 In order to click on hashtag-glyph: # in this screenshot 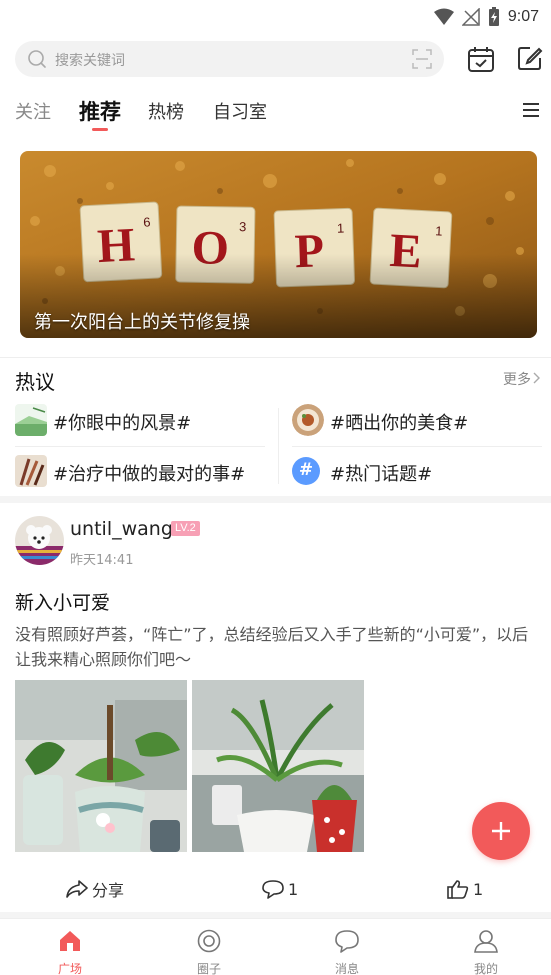, I will do `click(306, 470)`.